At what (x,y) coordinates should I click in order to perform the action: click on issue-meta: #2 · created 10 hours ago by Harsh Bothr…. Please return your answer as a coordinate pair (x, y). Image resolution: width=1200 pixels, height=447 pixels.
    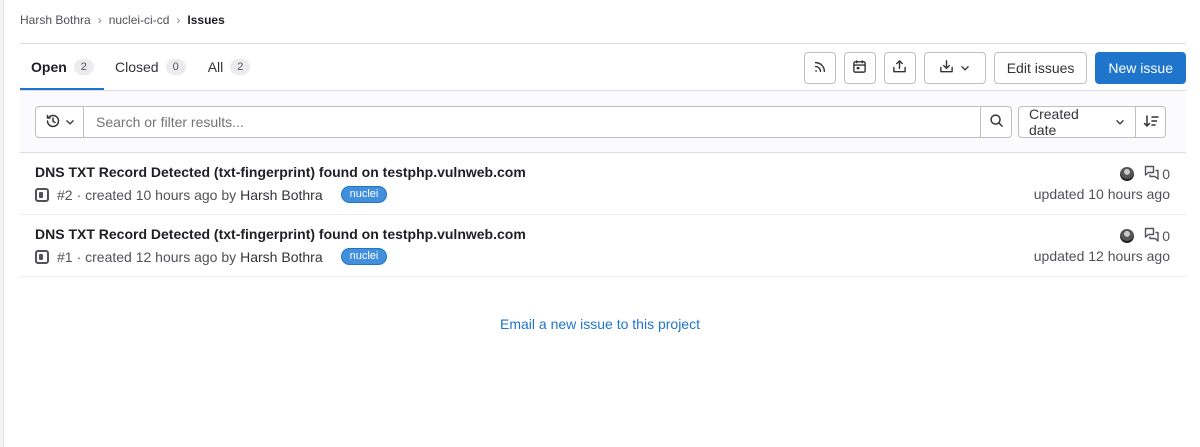
    Looking at the image, I should click on (211, 194).